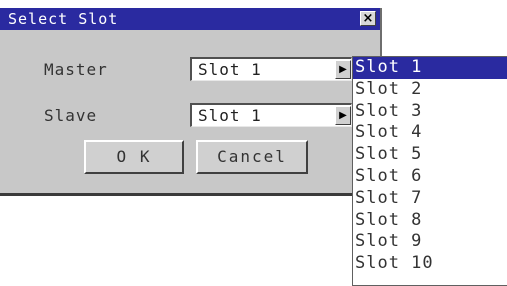 The height and width of the screenshot is (286, 507). Describe the element at coordinates (343, 69) in the screenshot. I see `master-dropdown-arrow-icon: ▶` at that location.